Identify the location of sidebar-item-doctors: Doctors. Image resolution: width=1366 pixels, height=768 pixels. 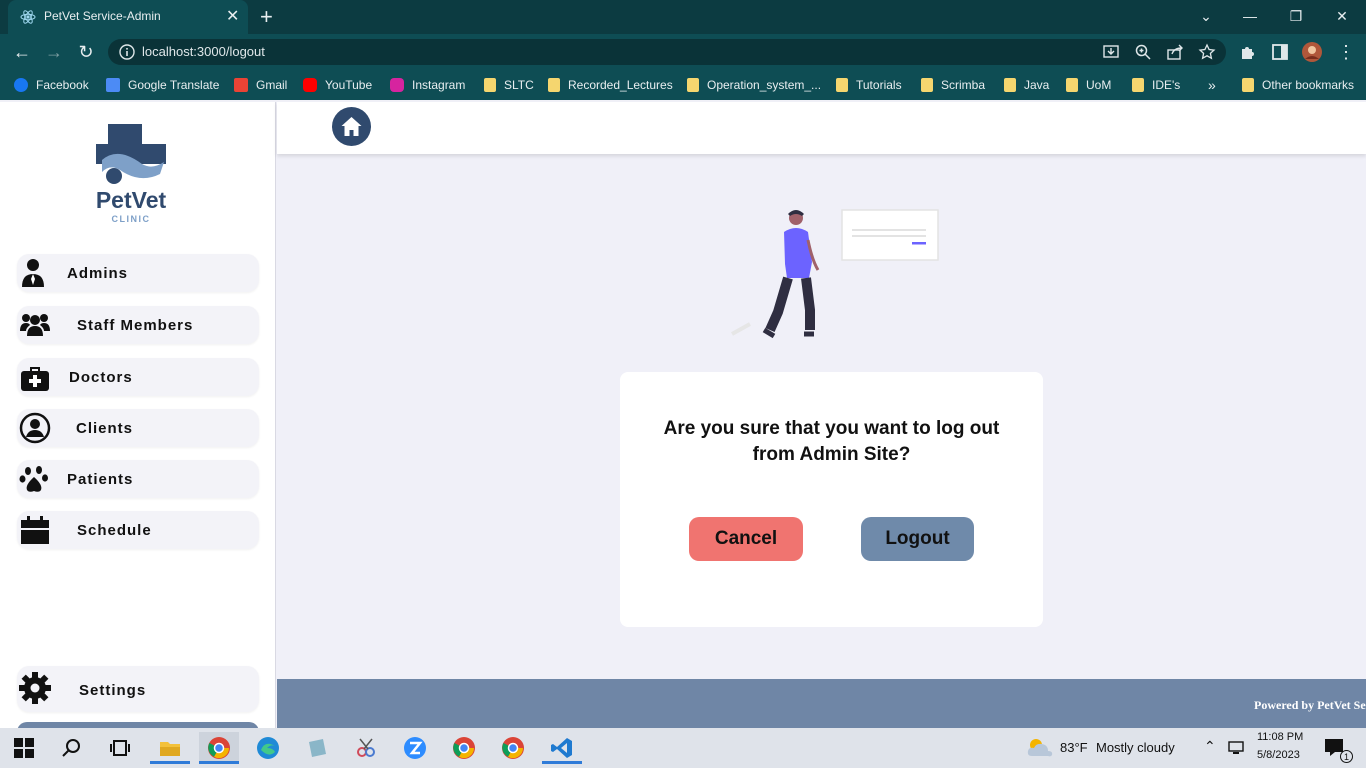
(138, 377).